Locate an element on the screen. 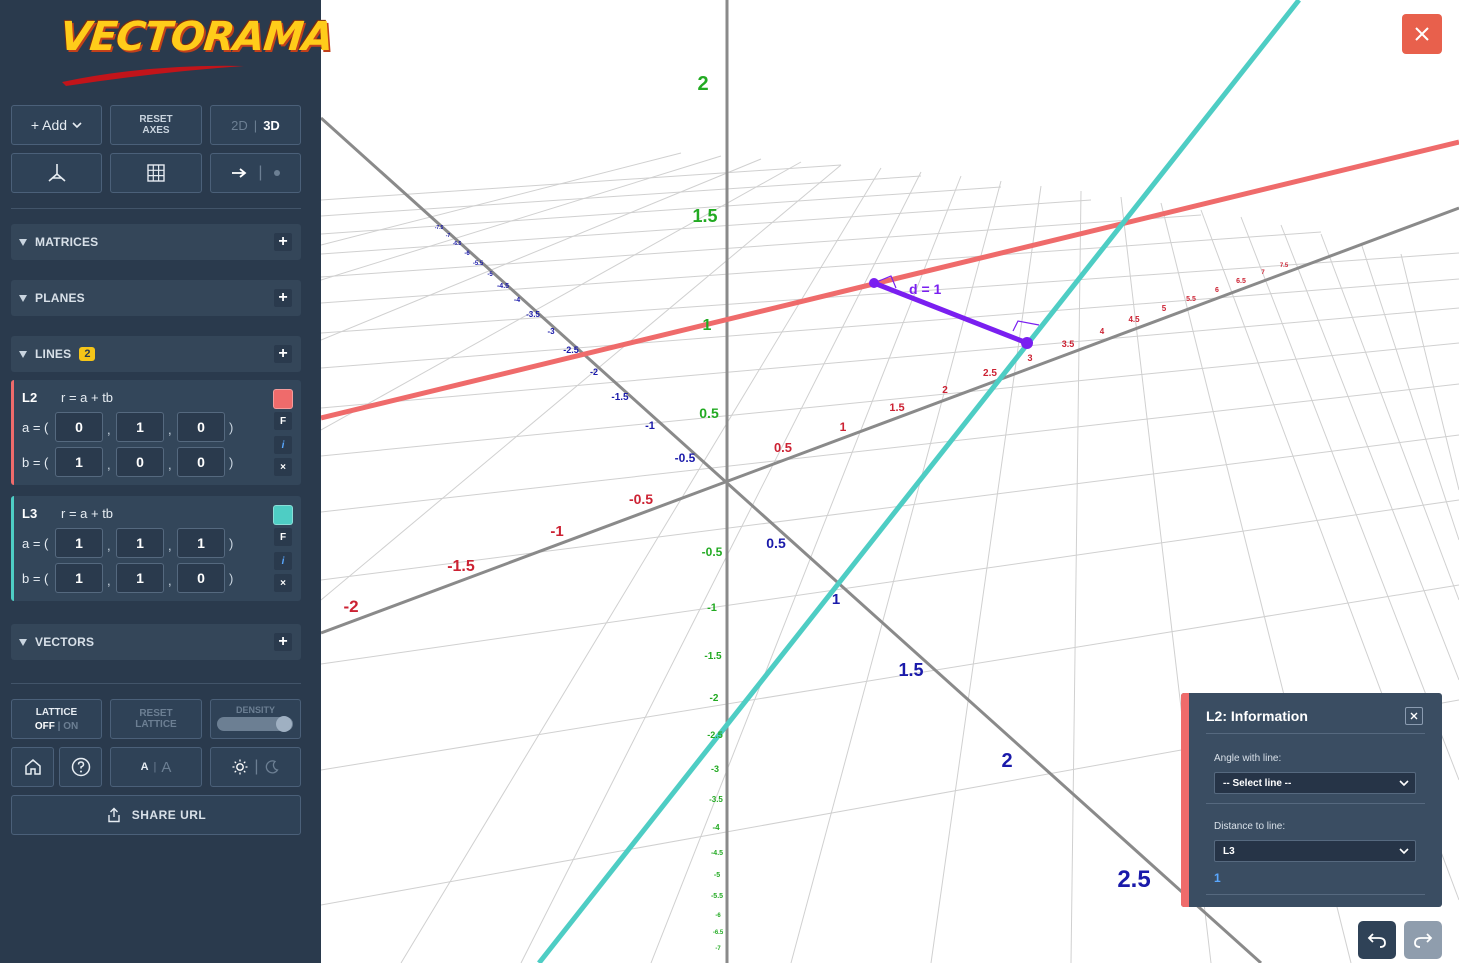 This screenshot has width=1459, height=963. a-x-input: 0 is located at coordinates (79, 427).